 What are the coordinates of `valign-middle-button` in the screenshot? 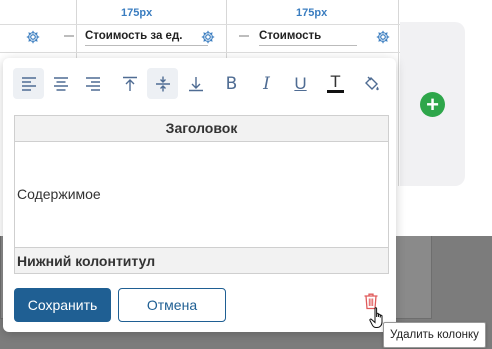 It's located at (162, 83).